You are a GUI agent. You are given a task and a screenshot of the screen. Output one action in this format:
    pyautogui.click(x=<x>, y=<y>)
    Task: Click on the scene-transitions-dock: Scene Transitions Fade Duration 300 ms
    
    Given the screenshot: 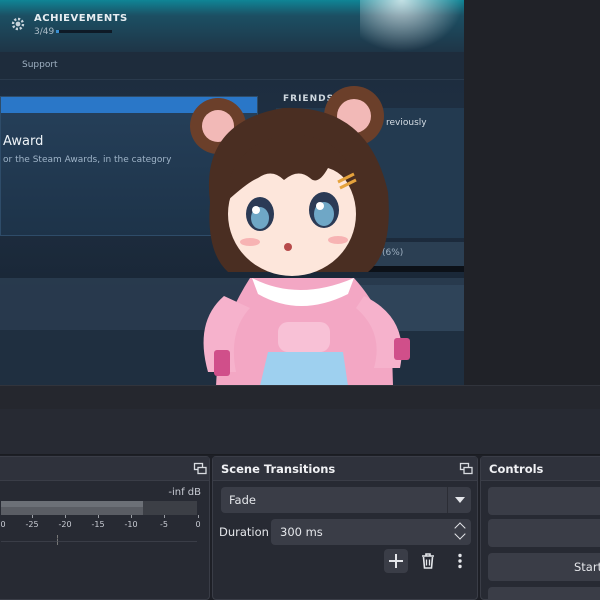 What is the action you would take?
    pyautogui.click(x=345, y=528)
    